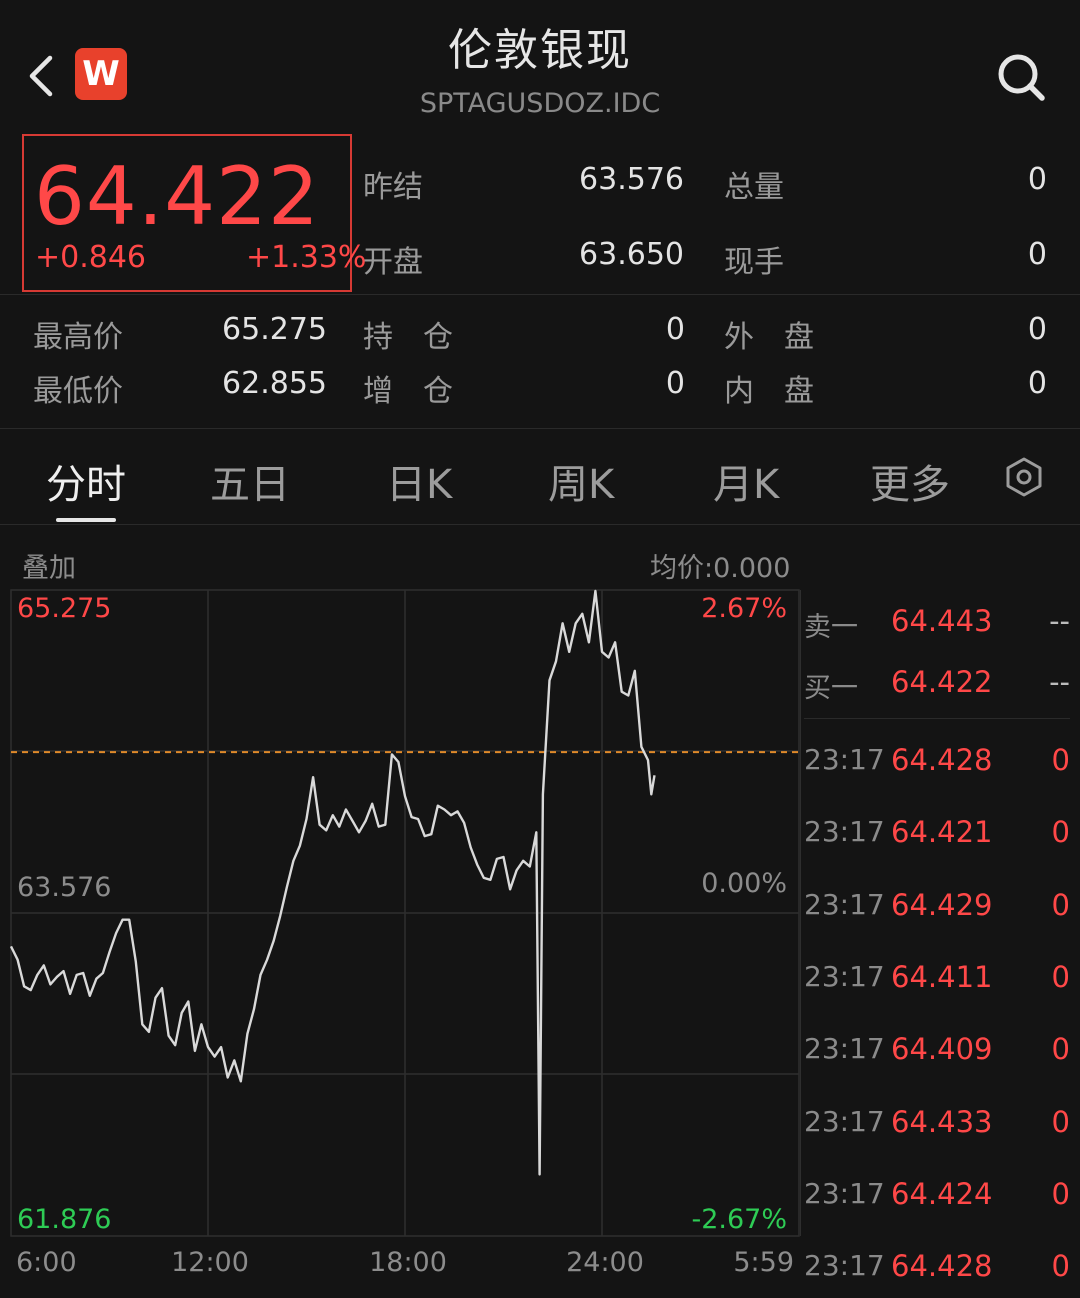 This screenshot has width=1080, height=1298. What do you see at coordinates (1037, 179) in the screenshot?
I see `total-volume-value: 0` at bounding box center [1037, 179].